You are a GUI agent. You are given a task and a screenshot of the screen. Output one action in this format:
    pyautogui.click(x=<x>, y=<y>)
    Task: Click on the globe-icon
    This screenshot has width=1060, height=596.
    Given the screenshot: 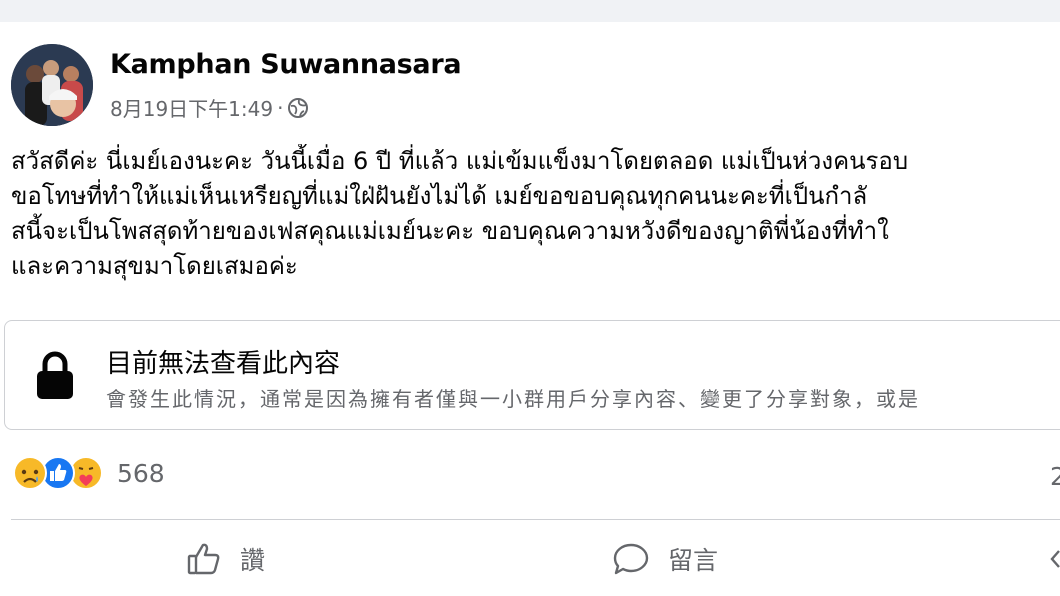 What is the action you would take?
    pyautogui.click(x=298, y=108)
    